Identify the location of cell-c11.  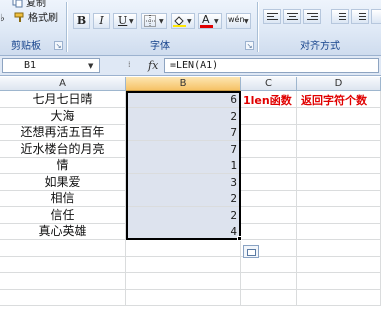
(269, 264).